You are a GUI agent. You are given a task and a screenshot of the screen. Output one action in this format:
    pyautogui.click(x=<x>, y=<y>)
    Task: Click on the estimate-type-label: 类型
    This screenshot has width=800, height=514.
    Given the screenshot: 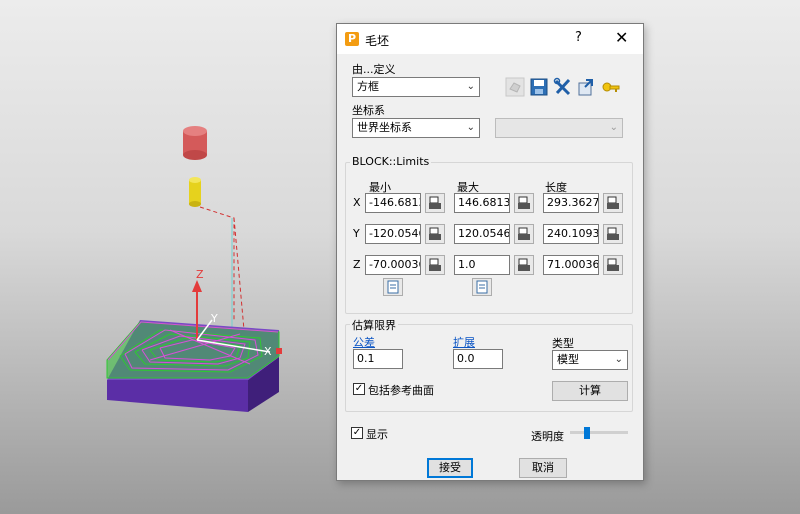 What is the action you would take?
    pyautogui.click(x=563, y=343)
    